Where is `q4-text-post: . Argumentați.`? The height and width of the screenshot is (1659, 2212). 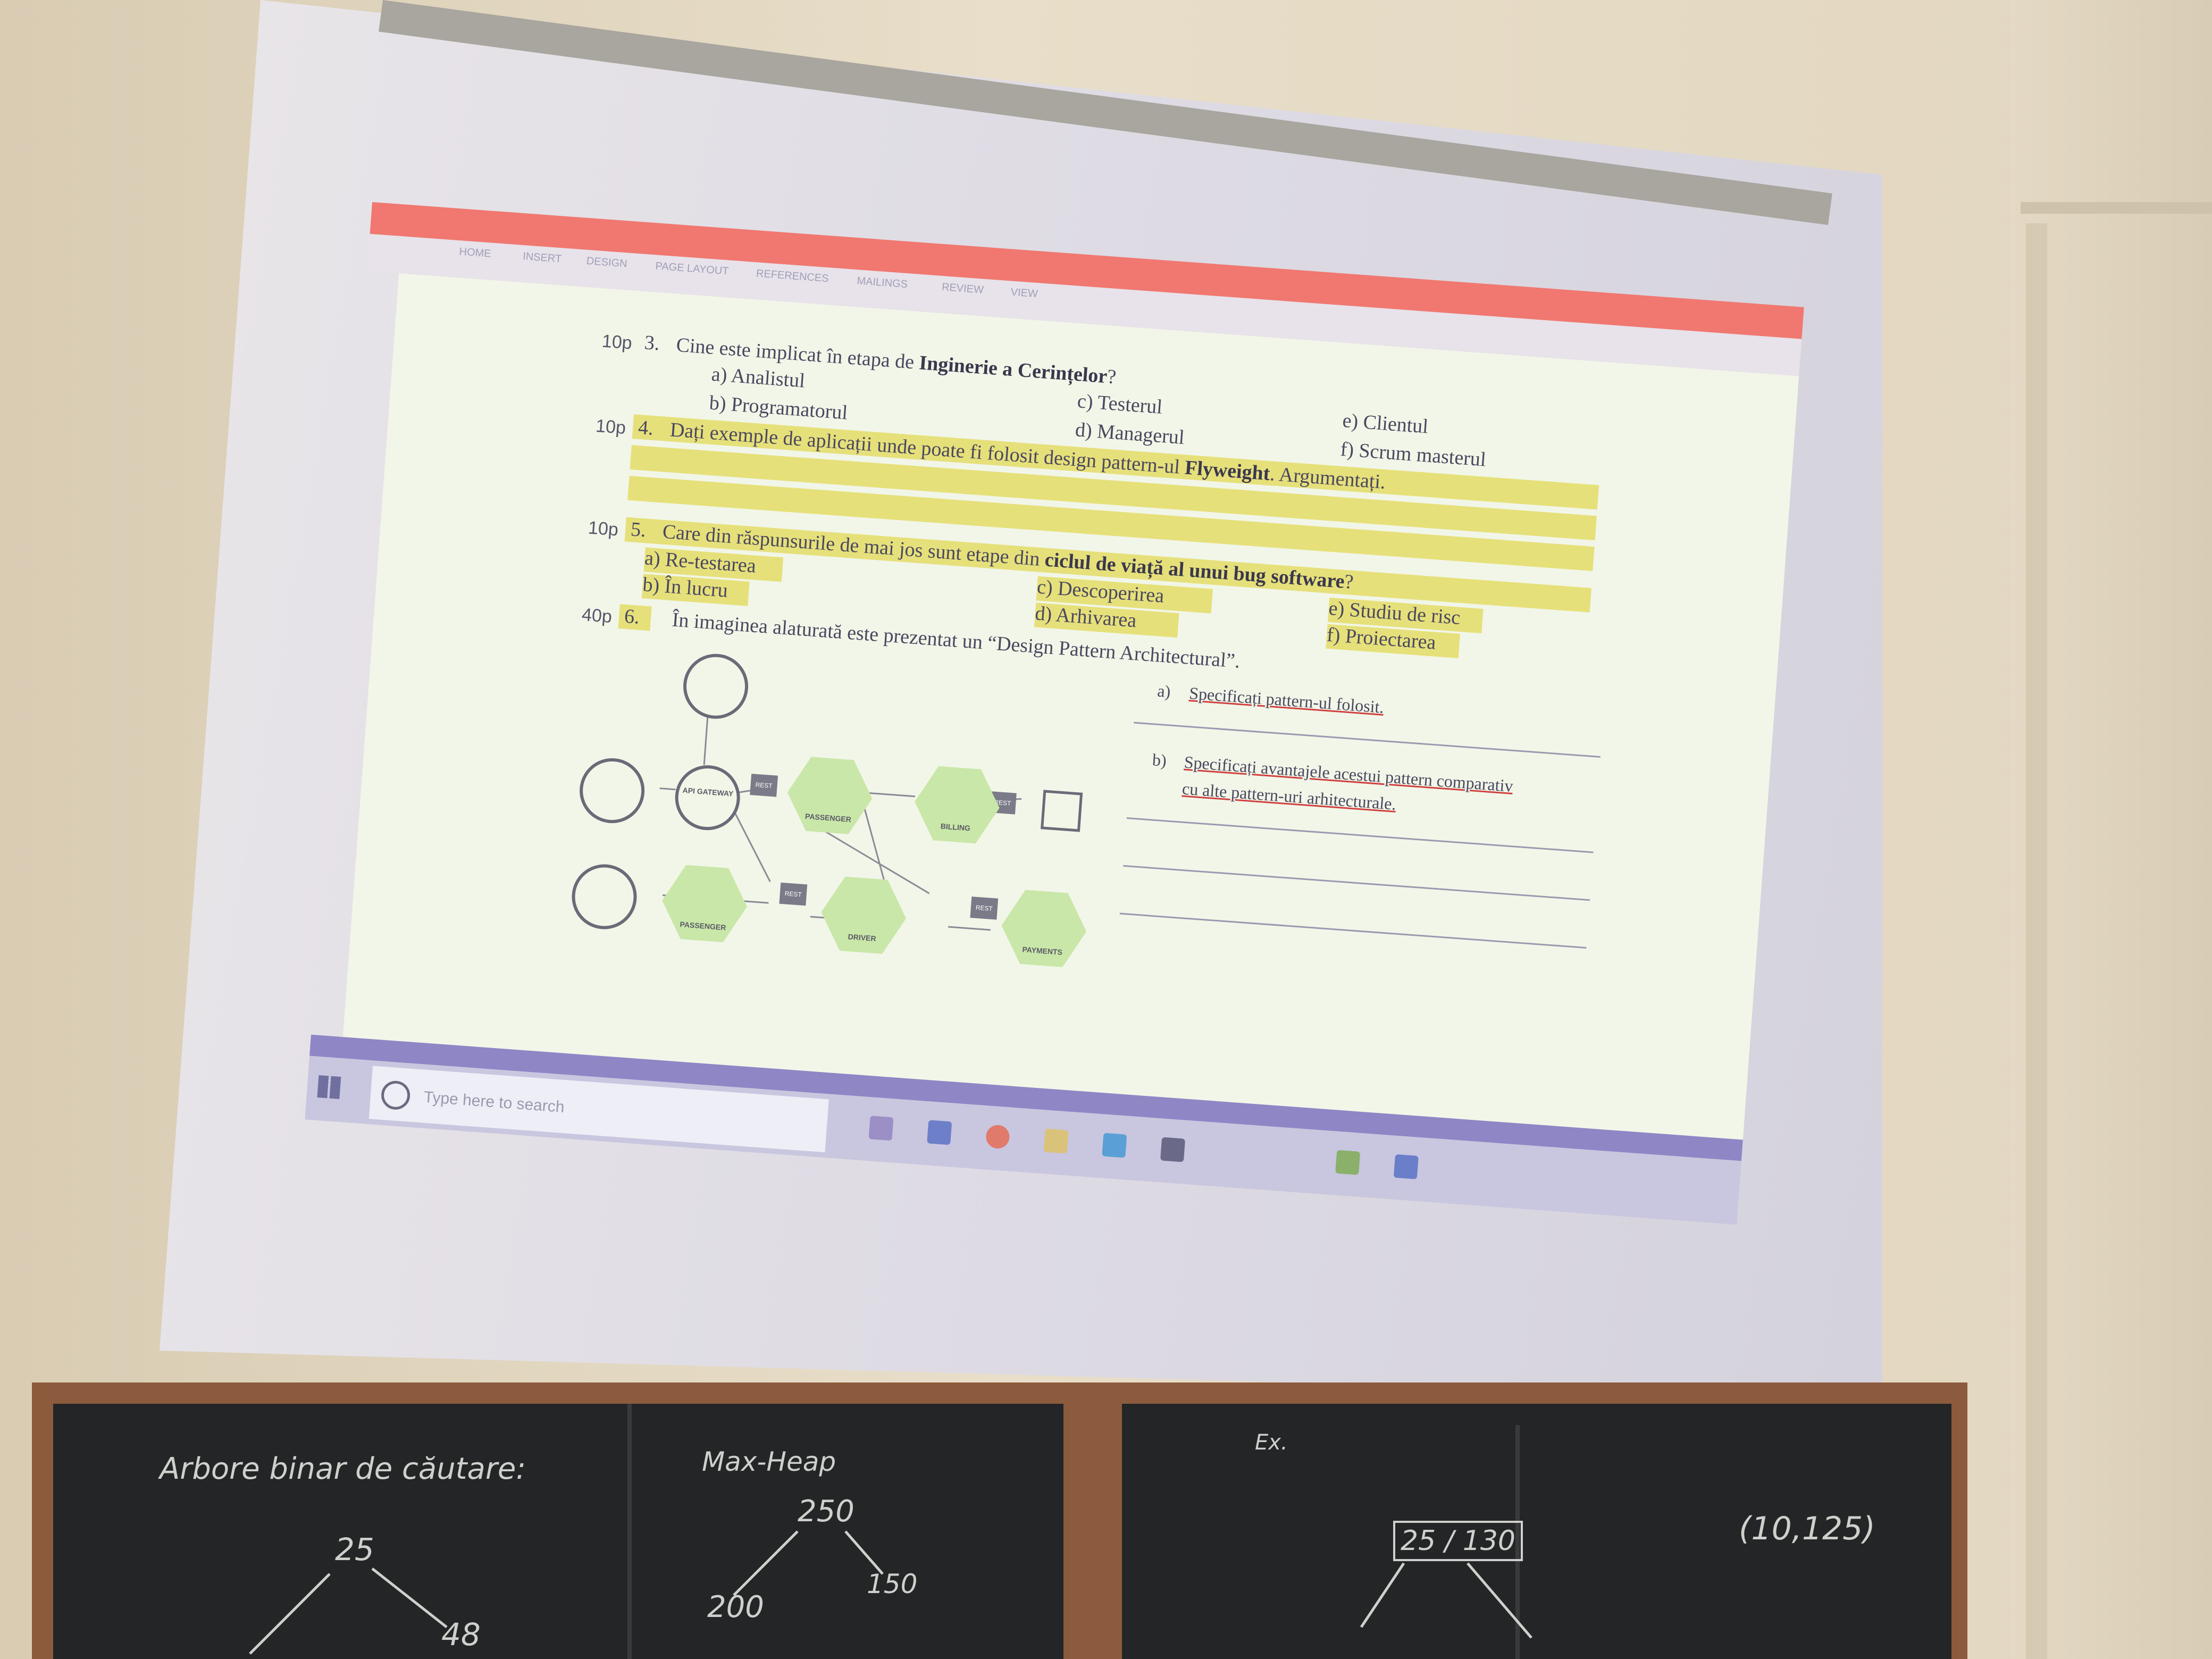
q4-text-post: . Argumentați. is located at coordinates (1328, 478).